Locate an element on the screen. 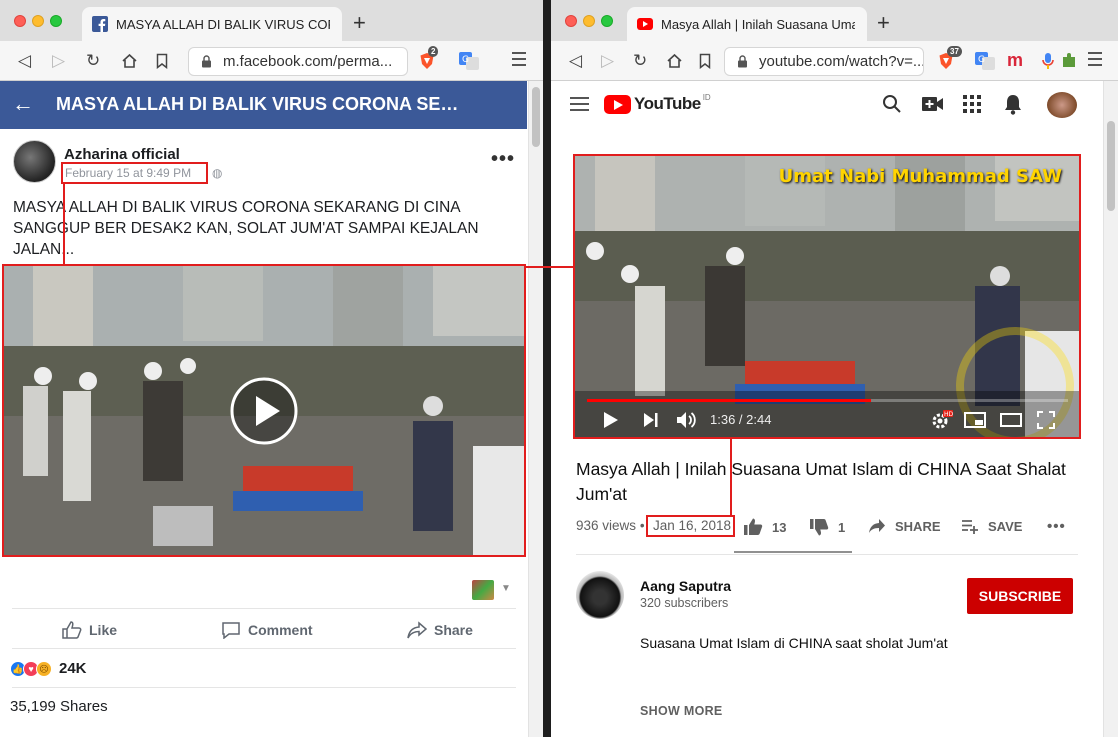  dislike-button: 1 is located at coordinates (827, 527).